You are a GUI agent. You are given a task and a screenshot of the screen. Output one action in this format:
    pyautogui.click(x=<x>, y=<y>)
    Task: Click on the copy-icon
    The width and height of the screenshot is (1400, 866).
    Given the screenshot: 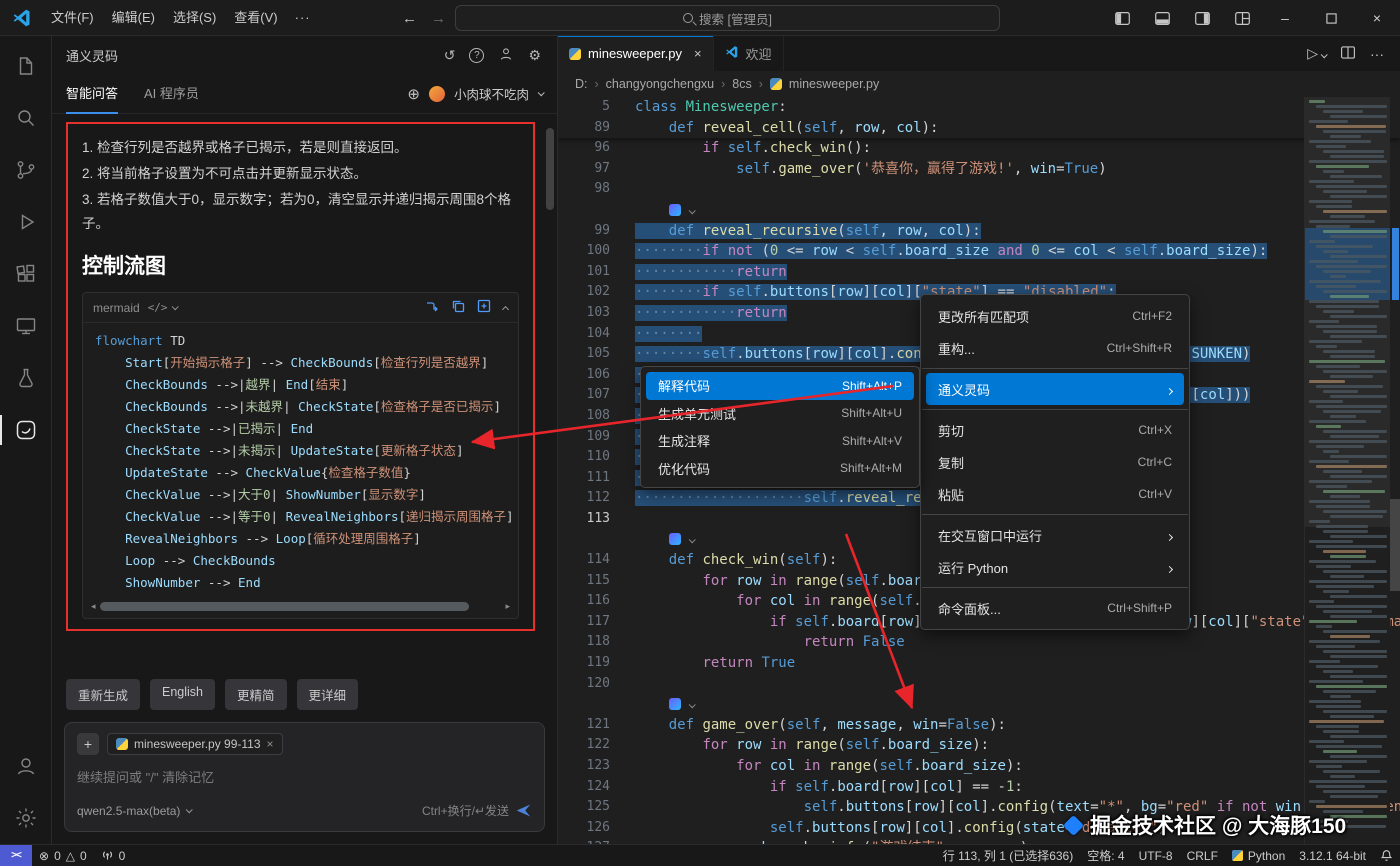 What is the action you would take?
    pyautogui.click(x=458, y=307)
    